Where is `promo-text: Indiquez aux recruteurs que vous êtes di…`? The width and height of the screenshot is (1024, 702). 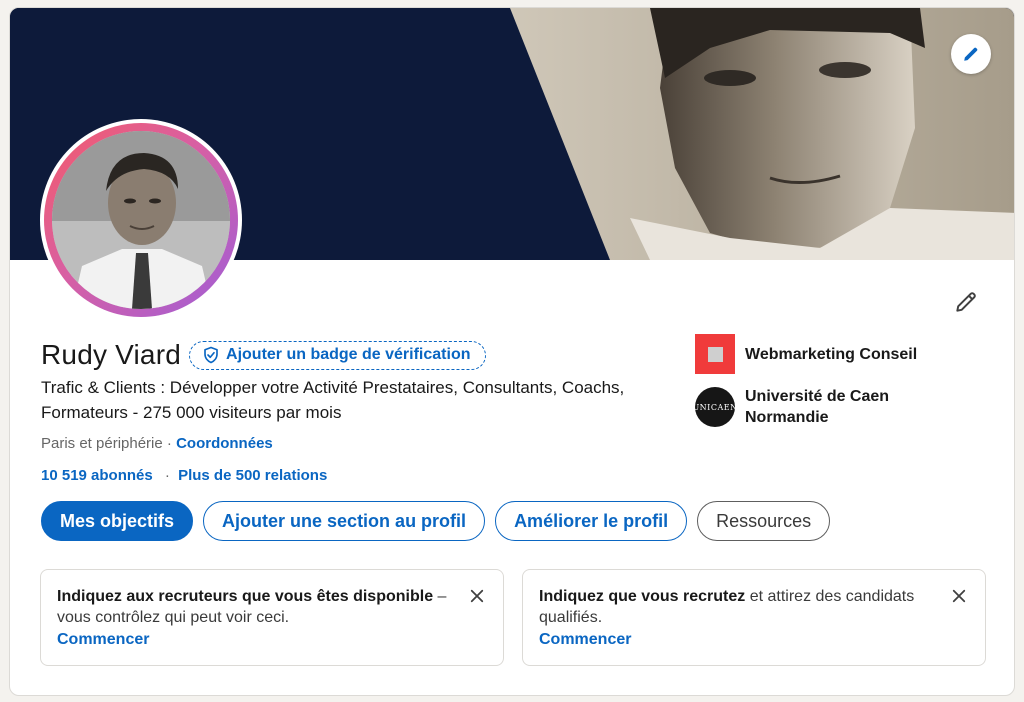
promo-text: Indiquez aux recruteurs que vous êtes di… is located at coordinates (258, 607).